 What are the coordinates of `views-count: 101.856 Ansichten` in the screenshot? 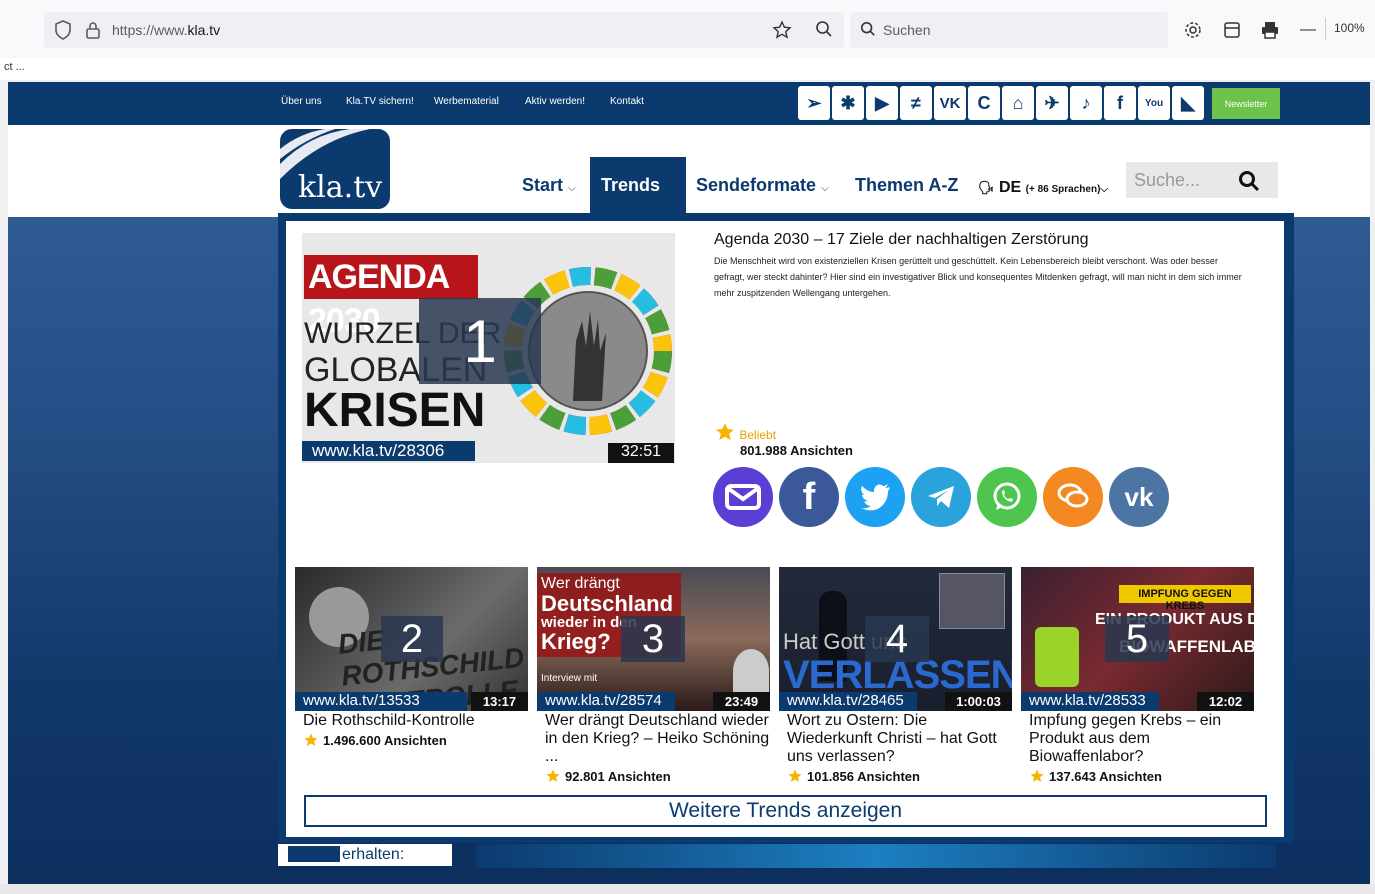 It's located at (863, 776).